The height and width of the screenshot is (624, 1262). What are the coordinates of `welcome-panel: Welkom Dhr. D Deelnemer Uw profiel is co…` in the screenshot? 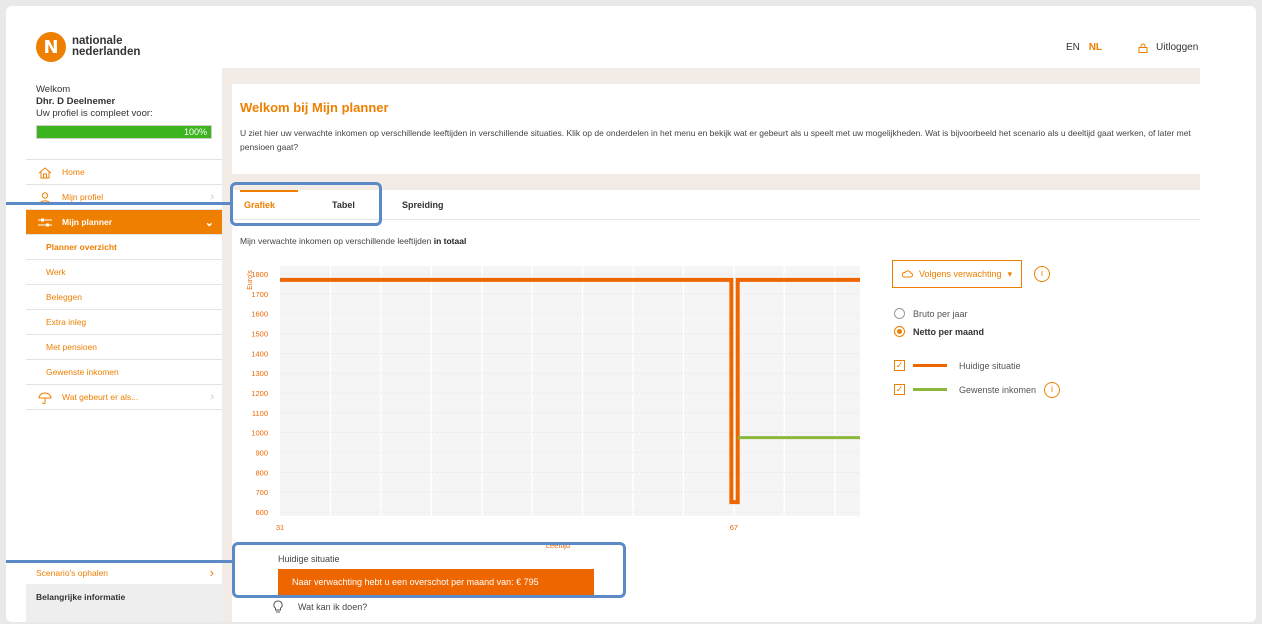 It's located at (124, 118).